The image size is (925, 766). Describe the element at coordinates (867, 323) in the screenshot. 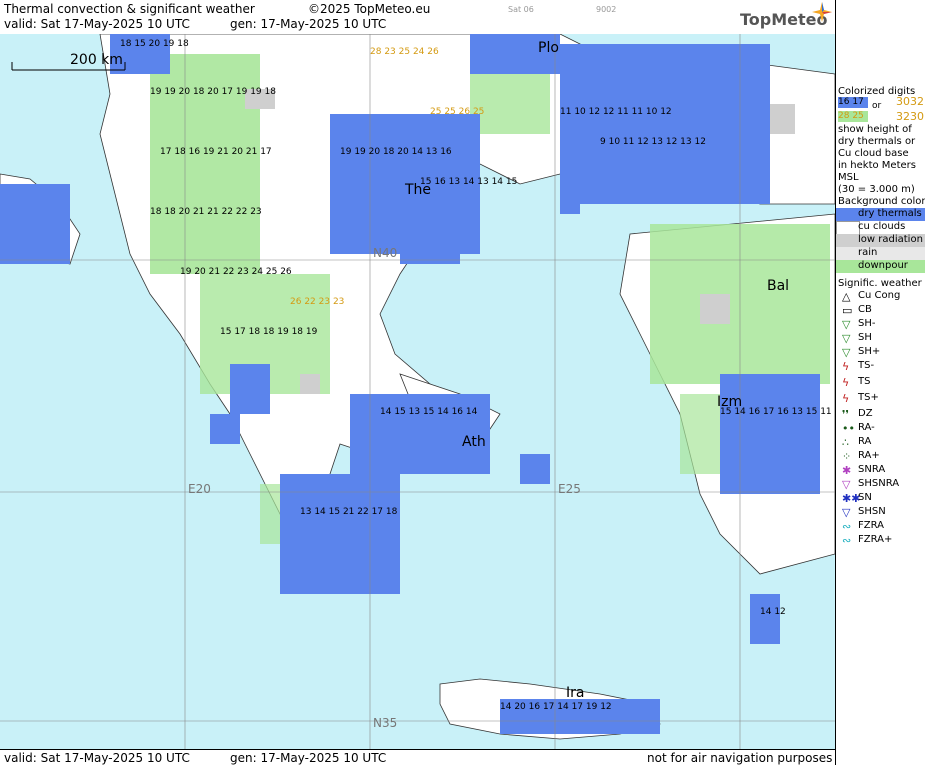

I see `legend-sig-shm: SH-` at that location.